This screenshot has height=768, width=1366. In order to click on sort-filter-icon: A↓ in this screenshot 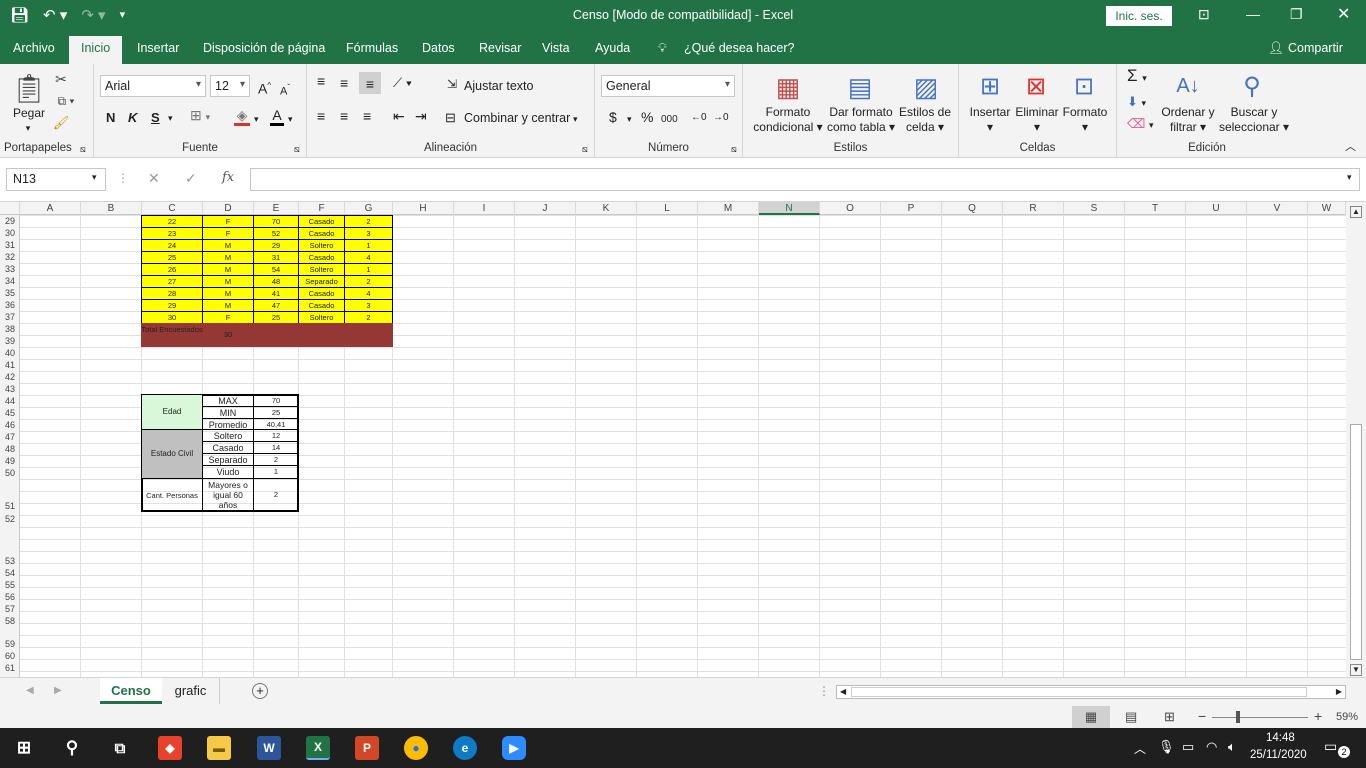, I will do `click(1188, 86)`.